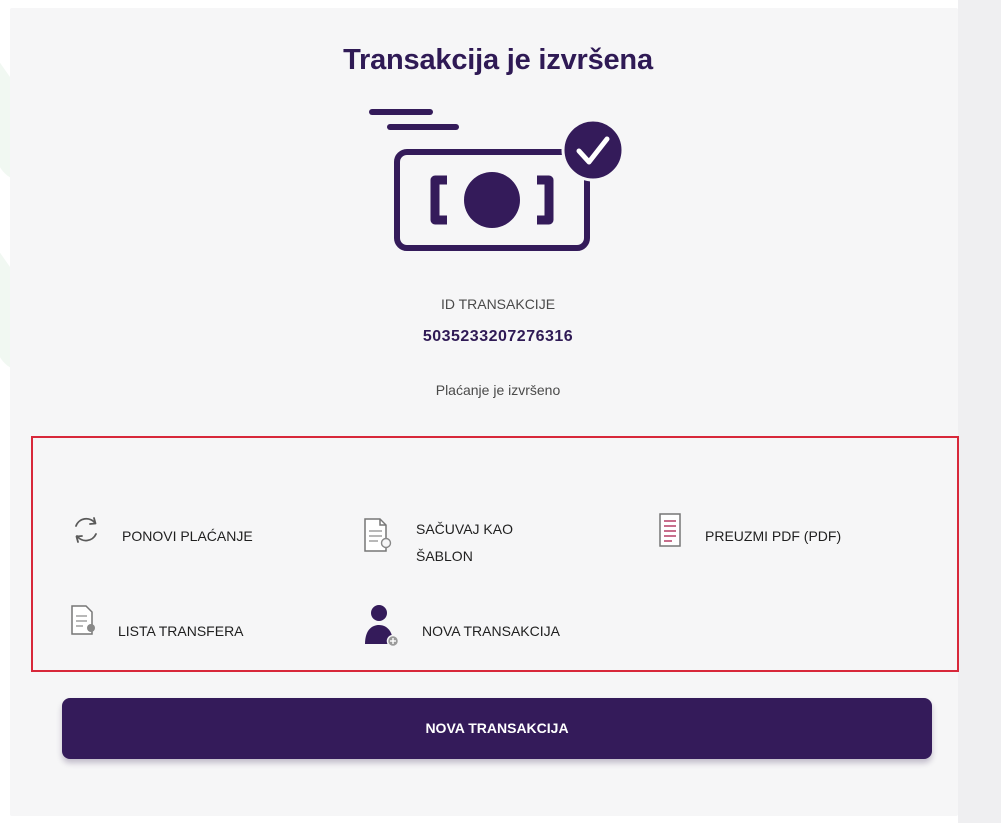  I want to click on transaction-id-value: 5035233207276316, so click(498, 336).